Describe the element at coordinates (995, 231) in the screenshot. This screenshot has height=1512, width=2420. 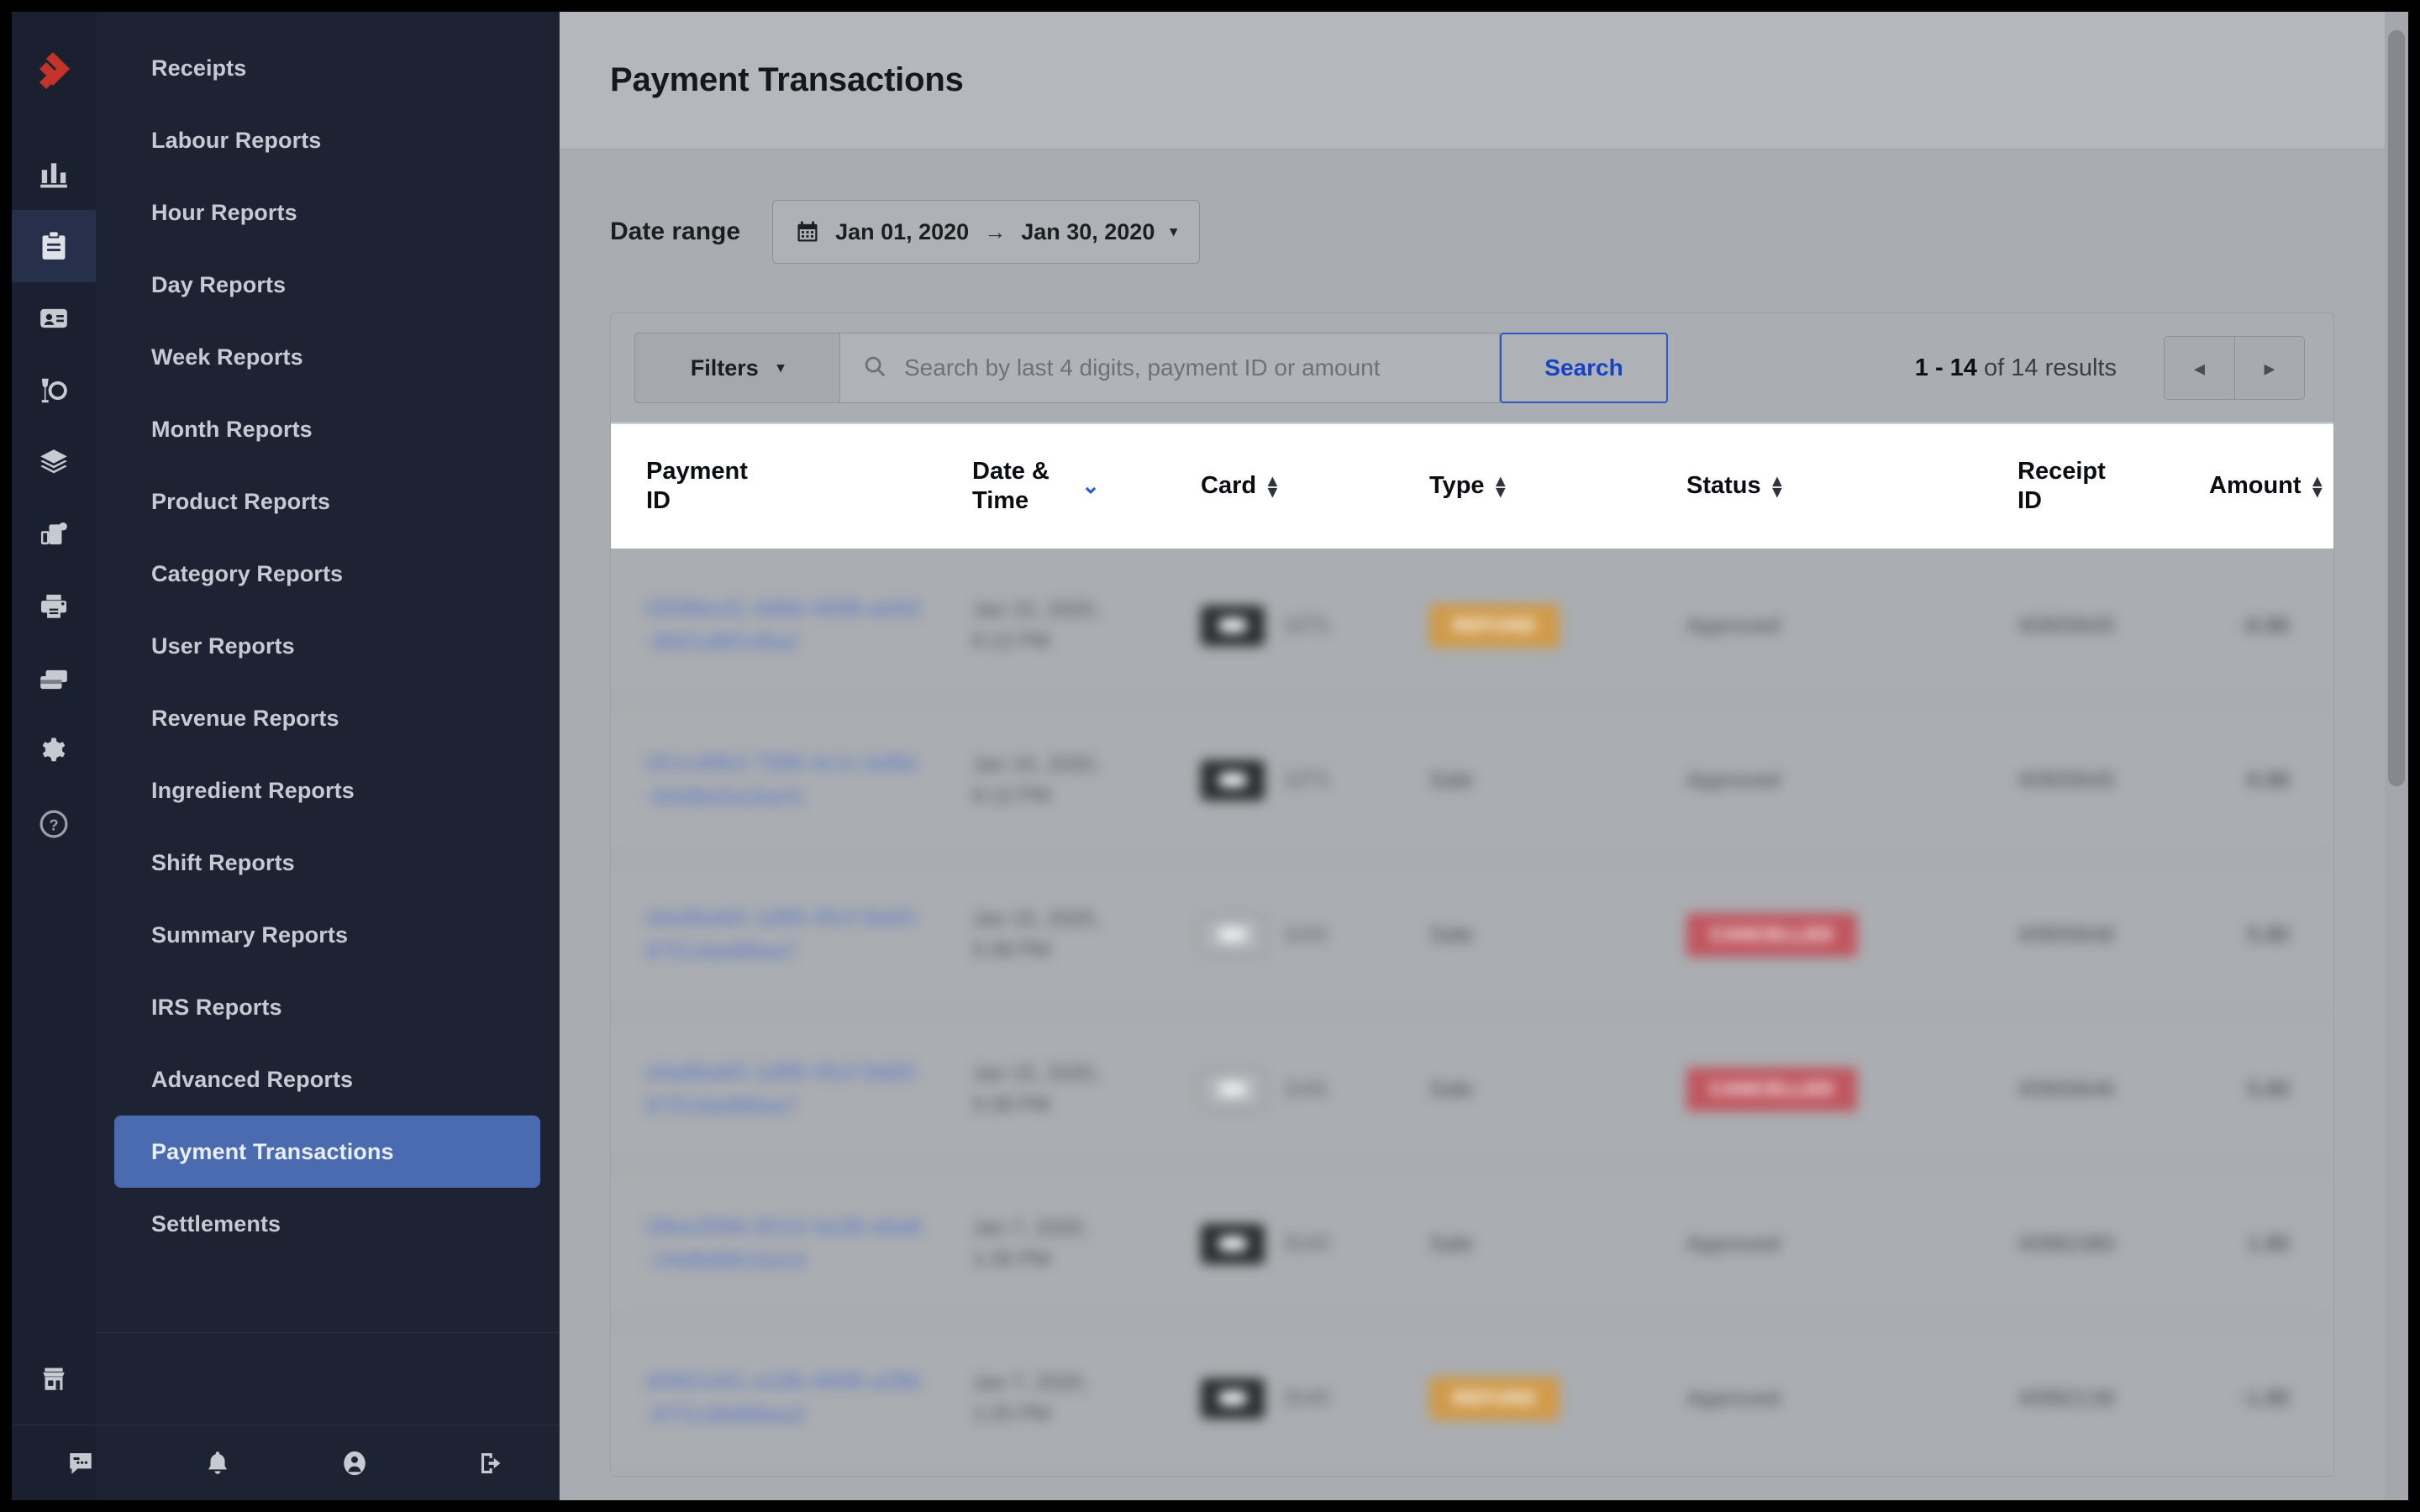
I see `date-range-arrow: →` at that location.